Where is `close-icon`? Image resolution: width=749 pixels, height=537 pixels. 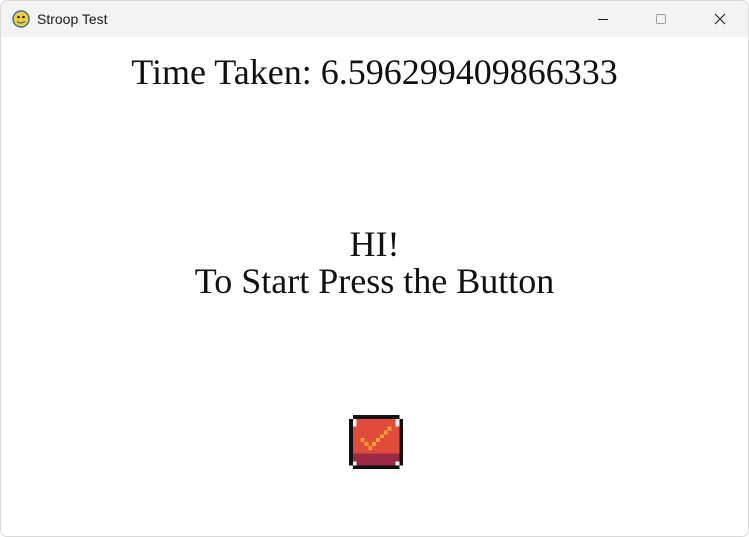
close-icon is located at coordinates (720, 19).